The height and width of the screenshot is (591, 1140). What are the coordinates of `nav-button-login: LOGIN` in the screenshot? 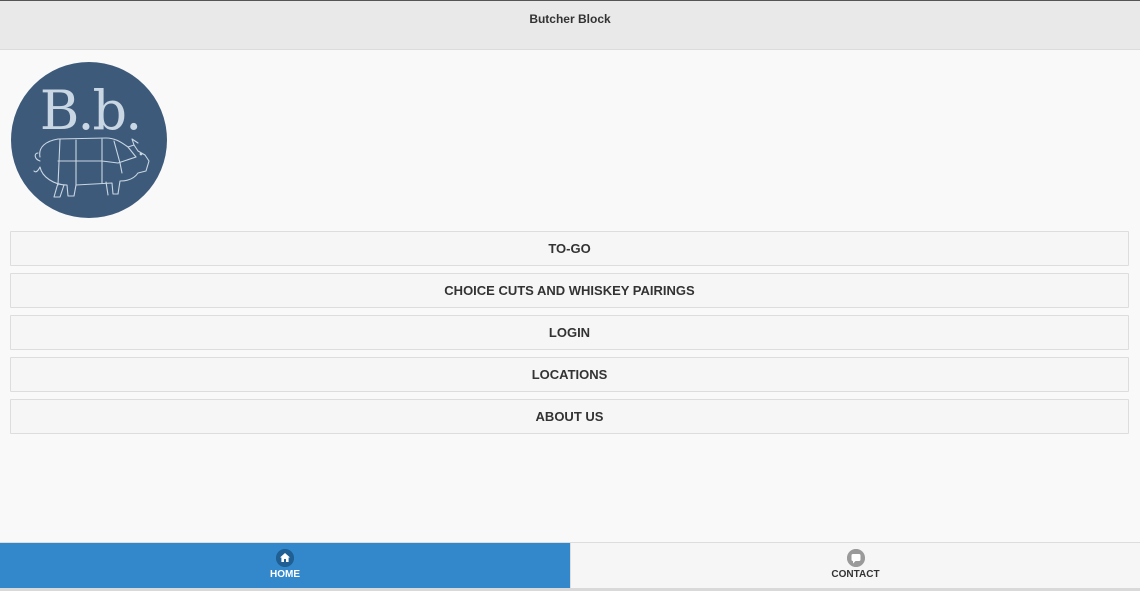 It's located at (569, 332).